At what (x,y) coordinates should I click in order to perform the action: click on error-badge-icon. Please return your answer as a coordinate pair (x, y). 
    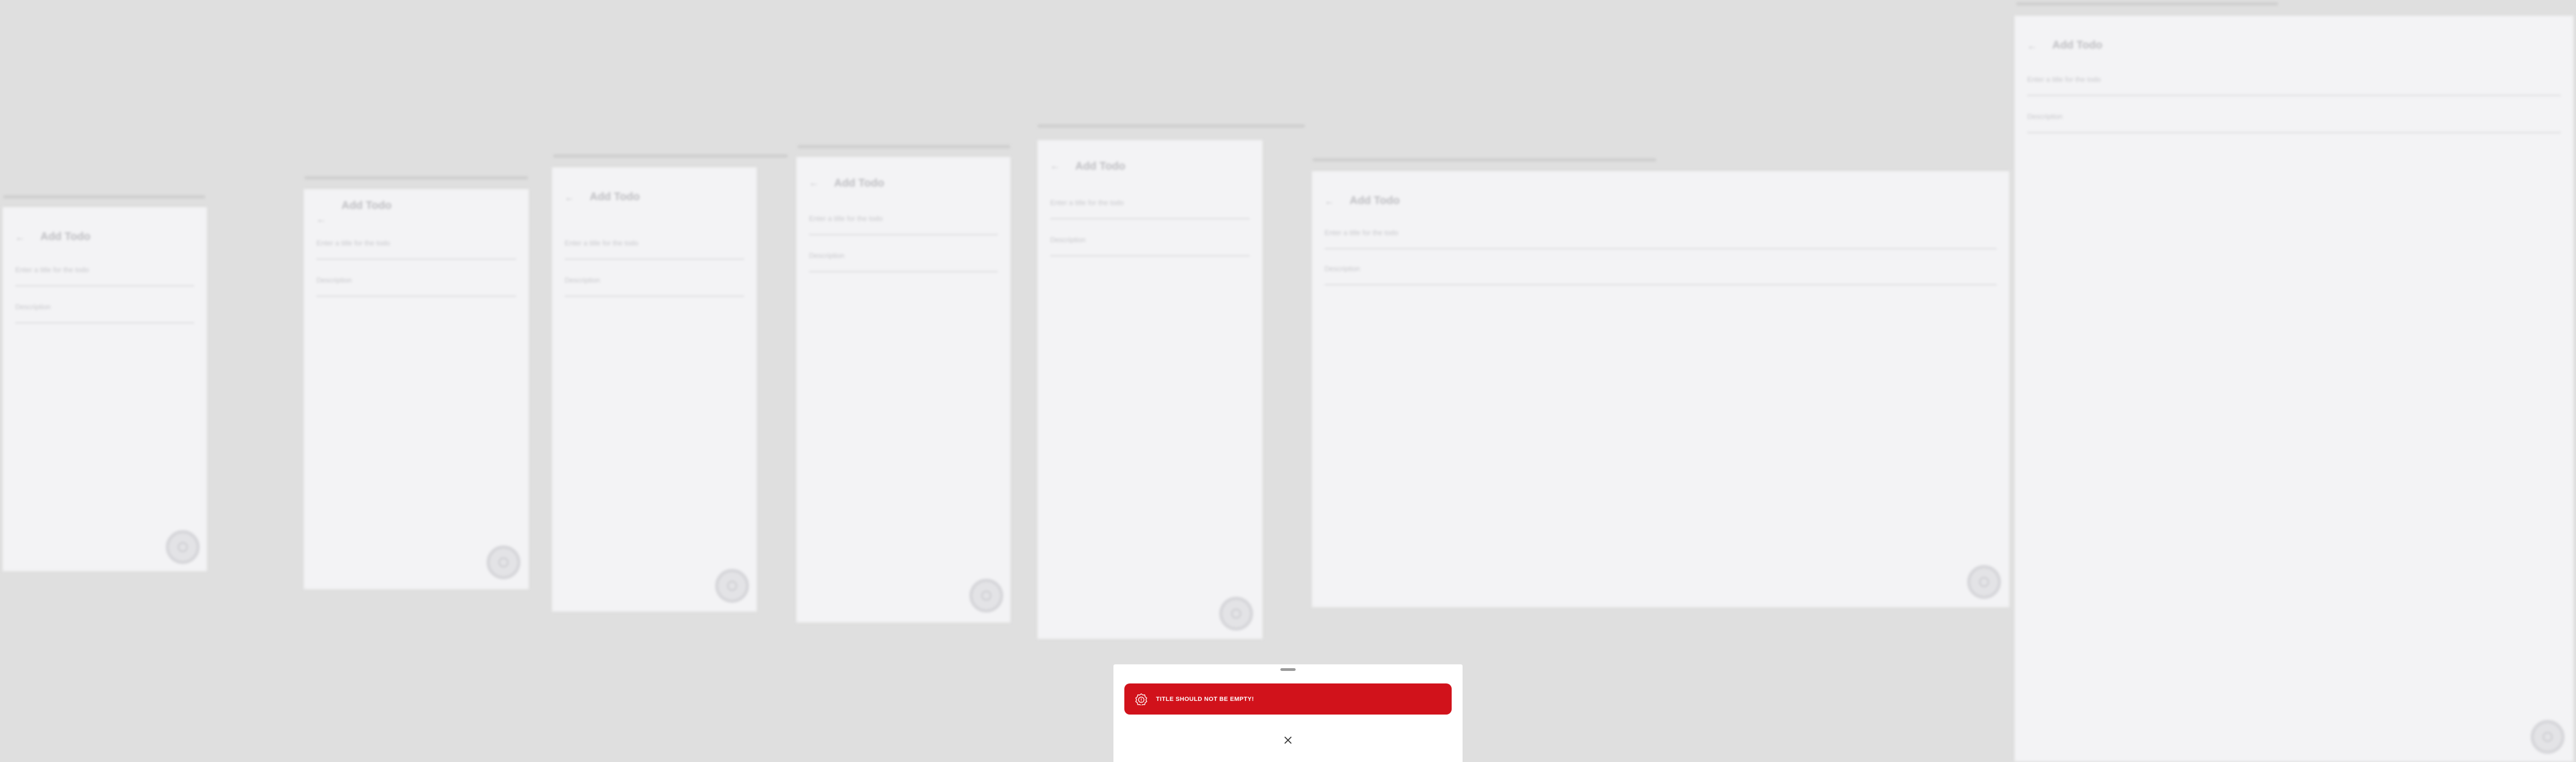
    Looking at the image, I should click on (1141, 699).